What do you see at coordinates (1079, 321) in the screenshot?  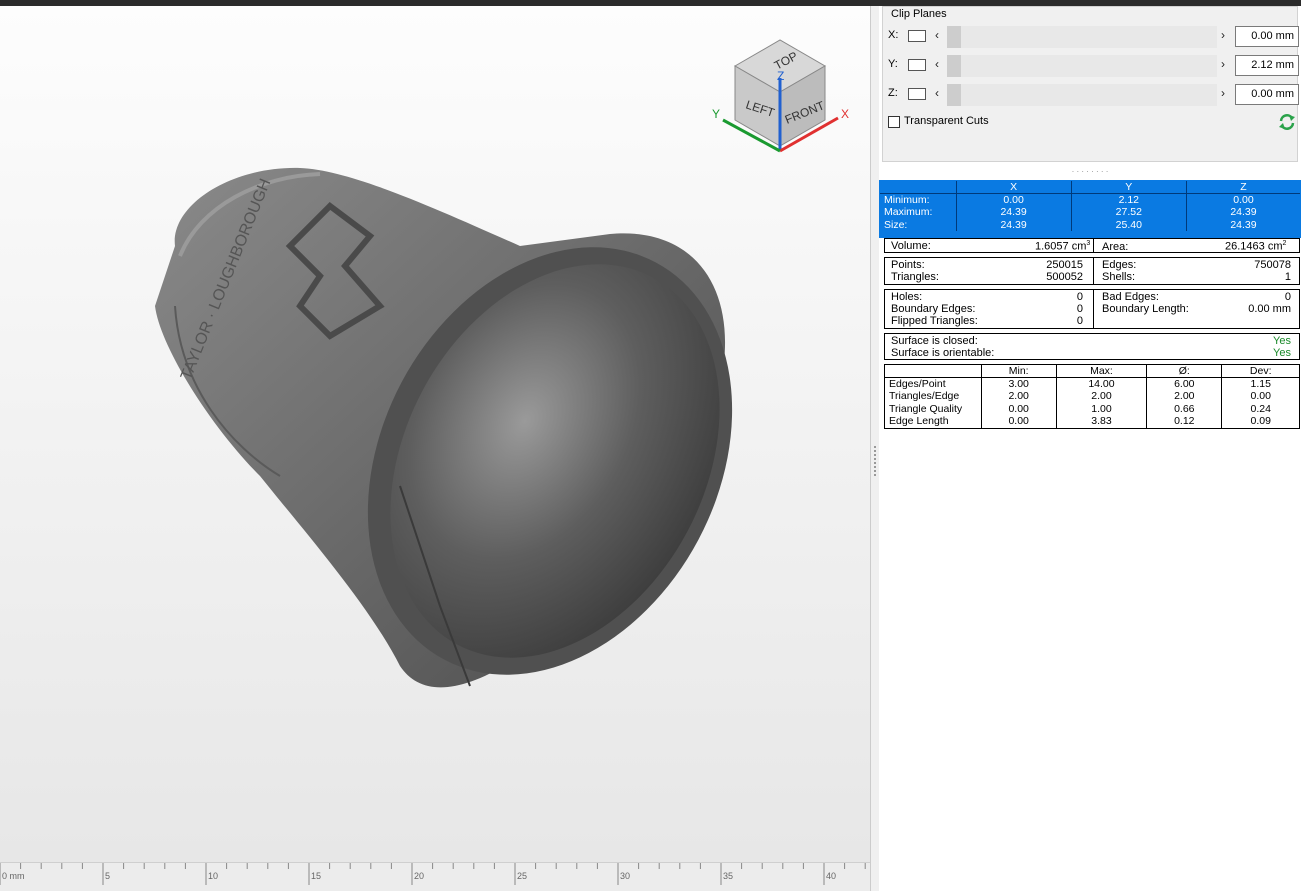 I see `flipped-triangles-value: 0` at bounding box center [1079, 321].